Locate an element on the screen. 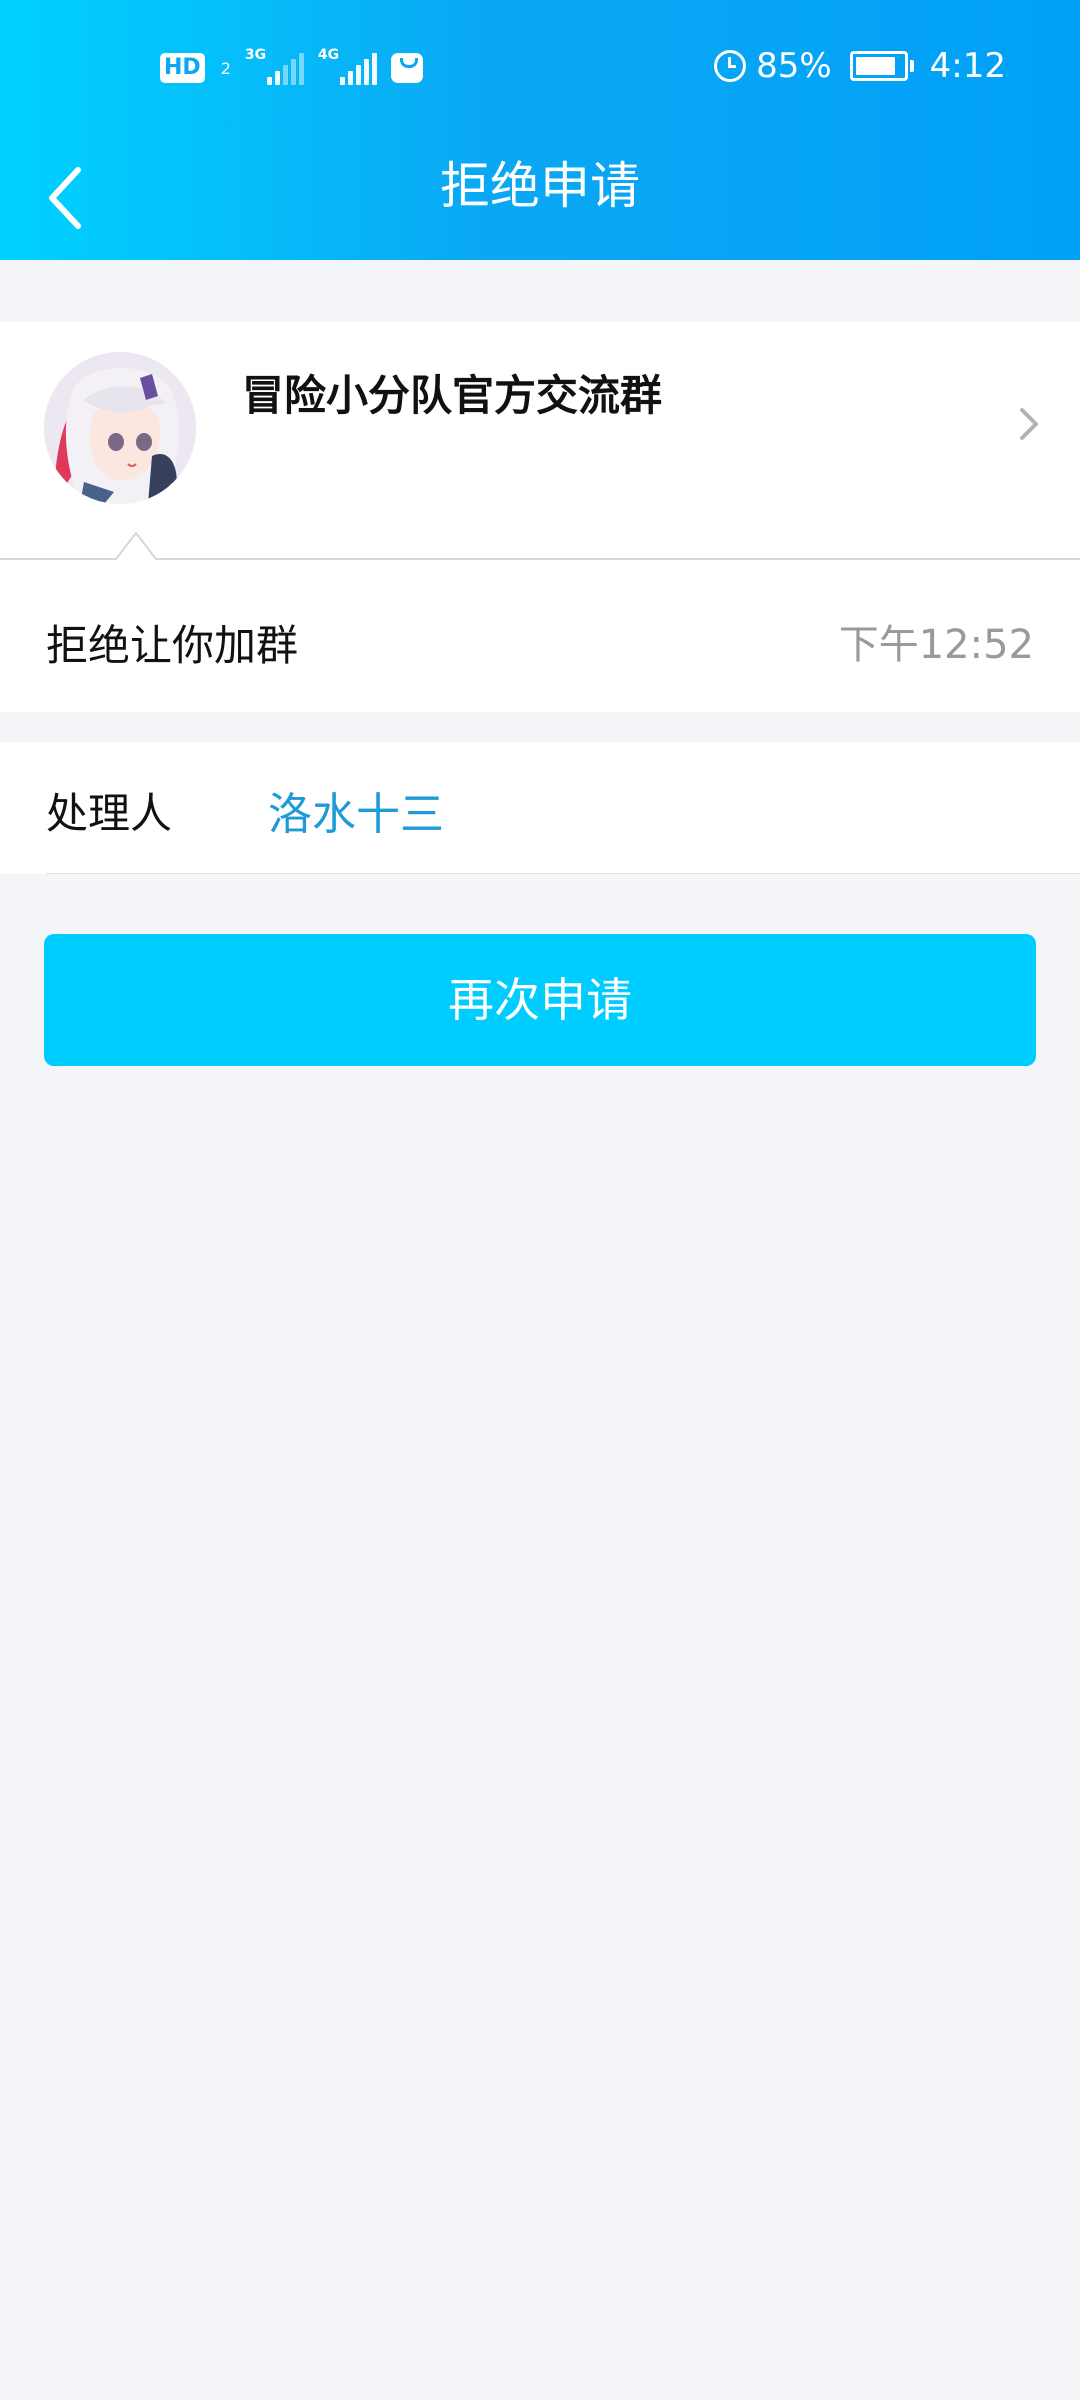  group-name: 冒险小分队官方交流群 is located at coordinates (452, 395).